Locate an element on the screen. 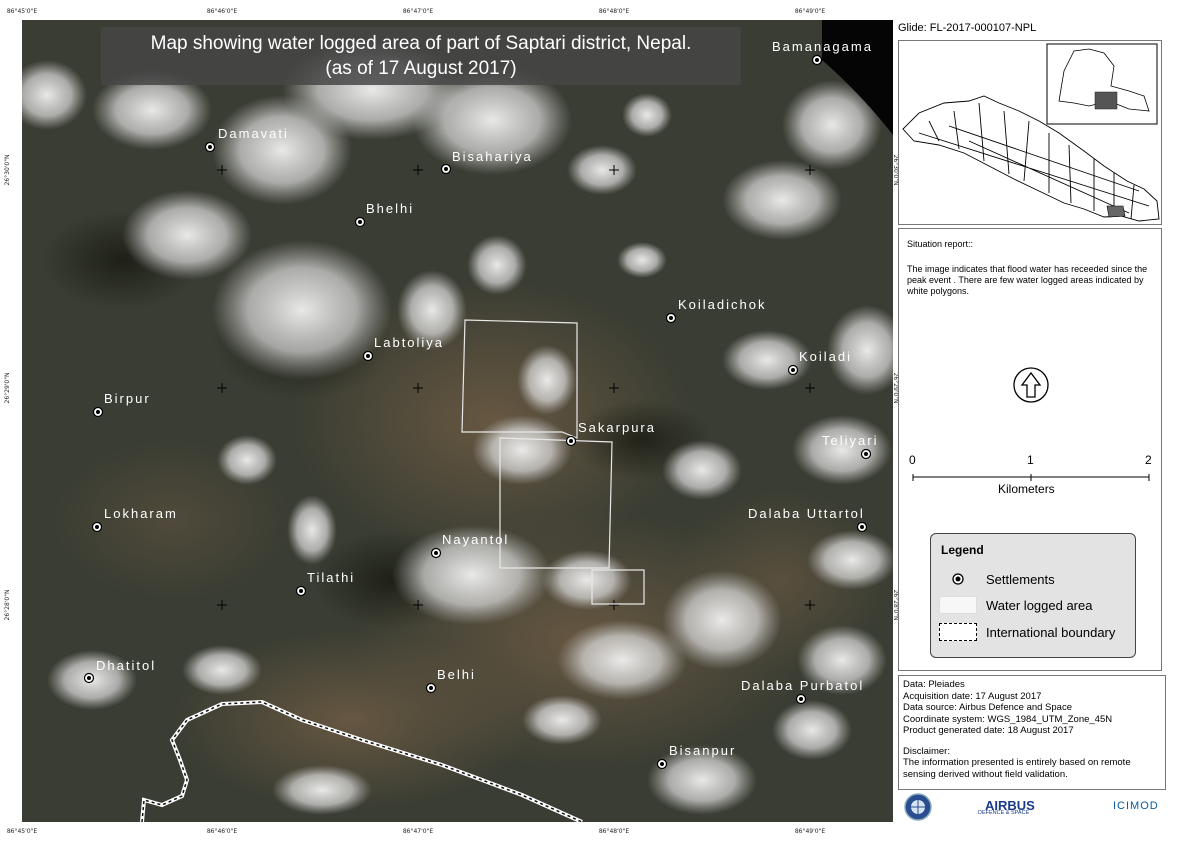 This screenshot has width=1192, height=845. coord-label-bottom: 86°46'0"E is located at coordinates (222, 831).